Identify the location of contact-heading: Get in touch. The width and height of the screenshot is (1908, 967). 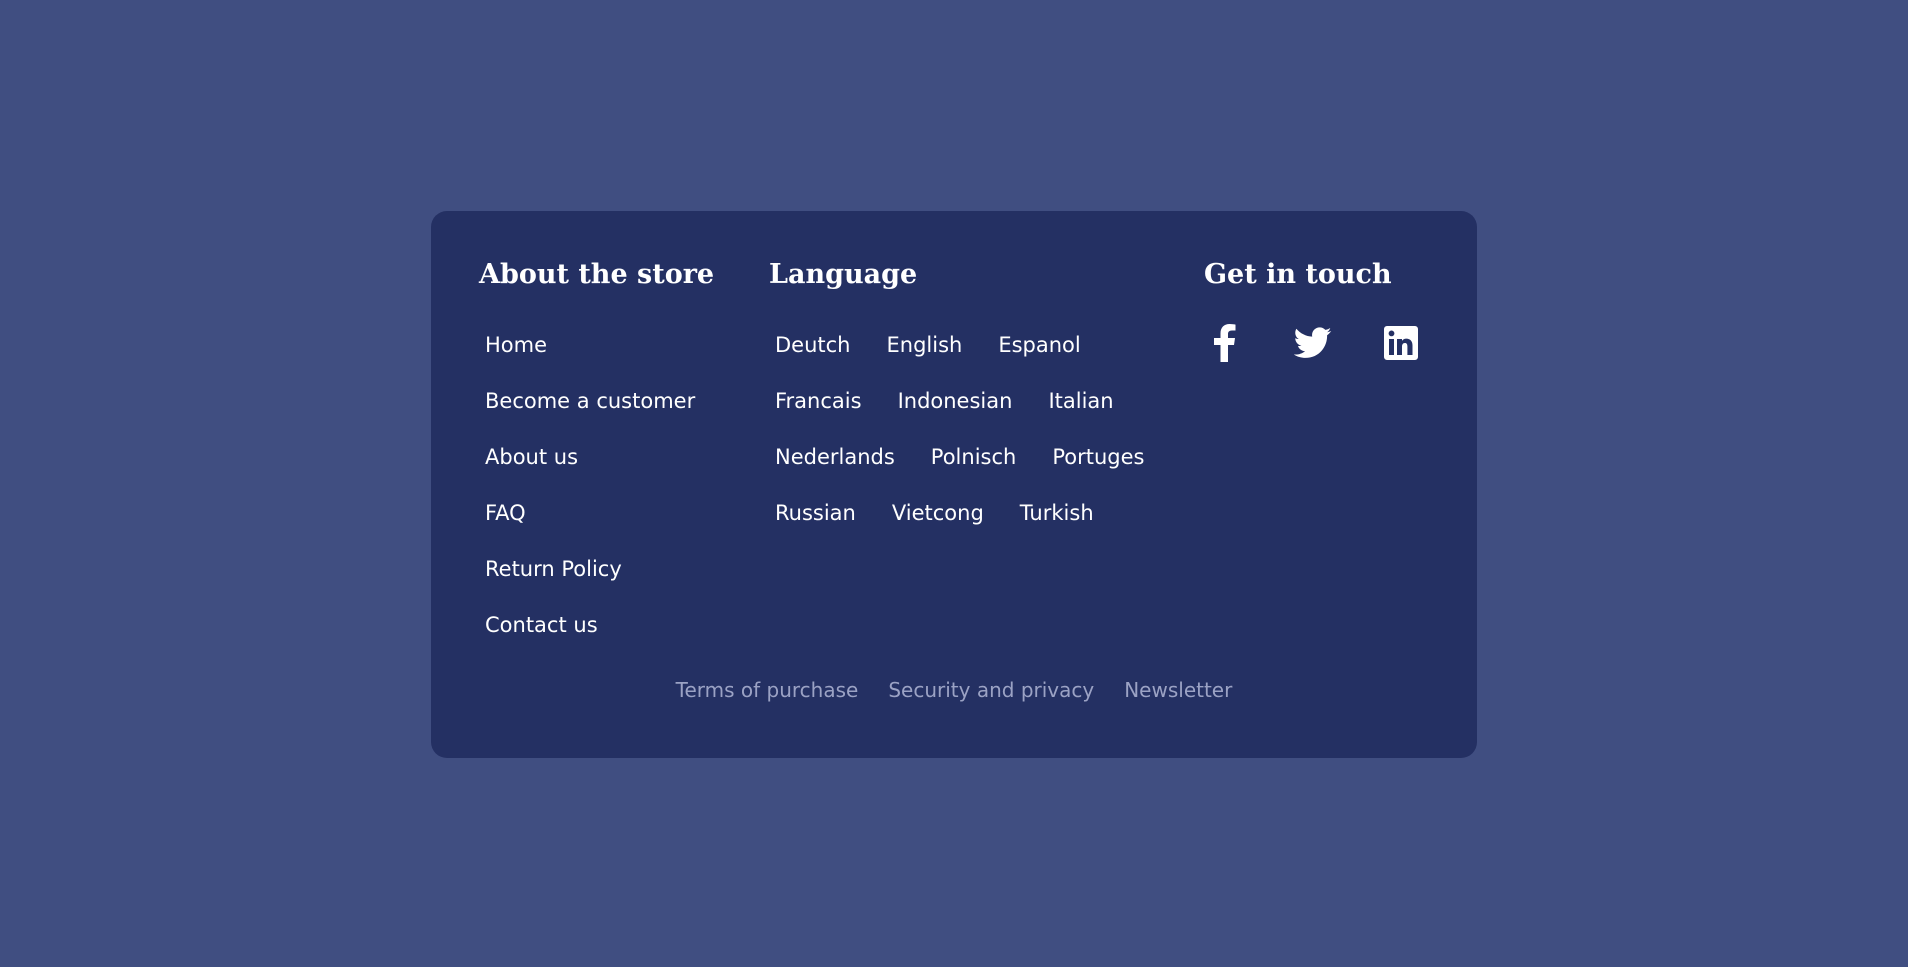
(1298, 274).